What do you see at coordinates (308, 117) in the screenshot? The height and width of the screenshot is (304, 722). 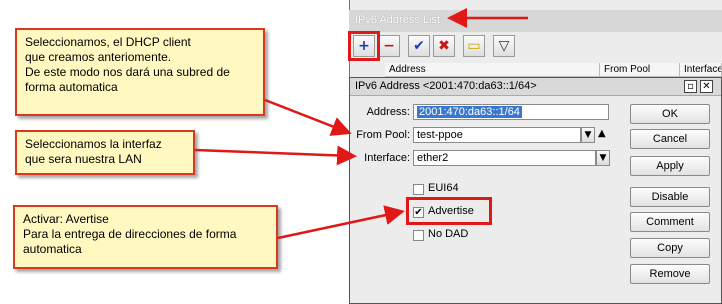 I see `arrow-to-from-pool` at bounding box center [308, 117].